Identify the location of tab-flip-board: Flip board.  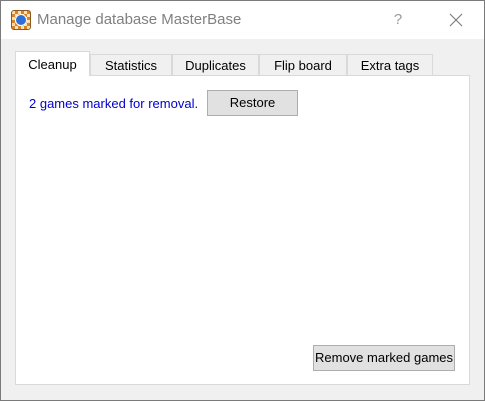
(303, 64).